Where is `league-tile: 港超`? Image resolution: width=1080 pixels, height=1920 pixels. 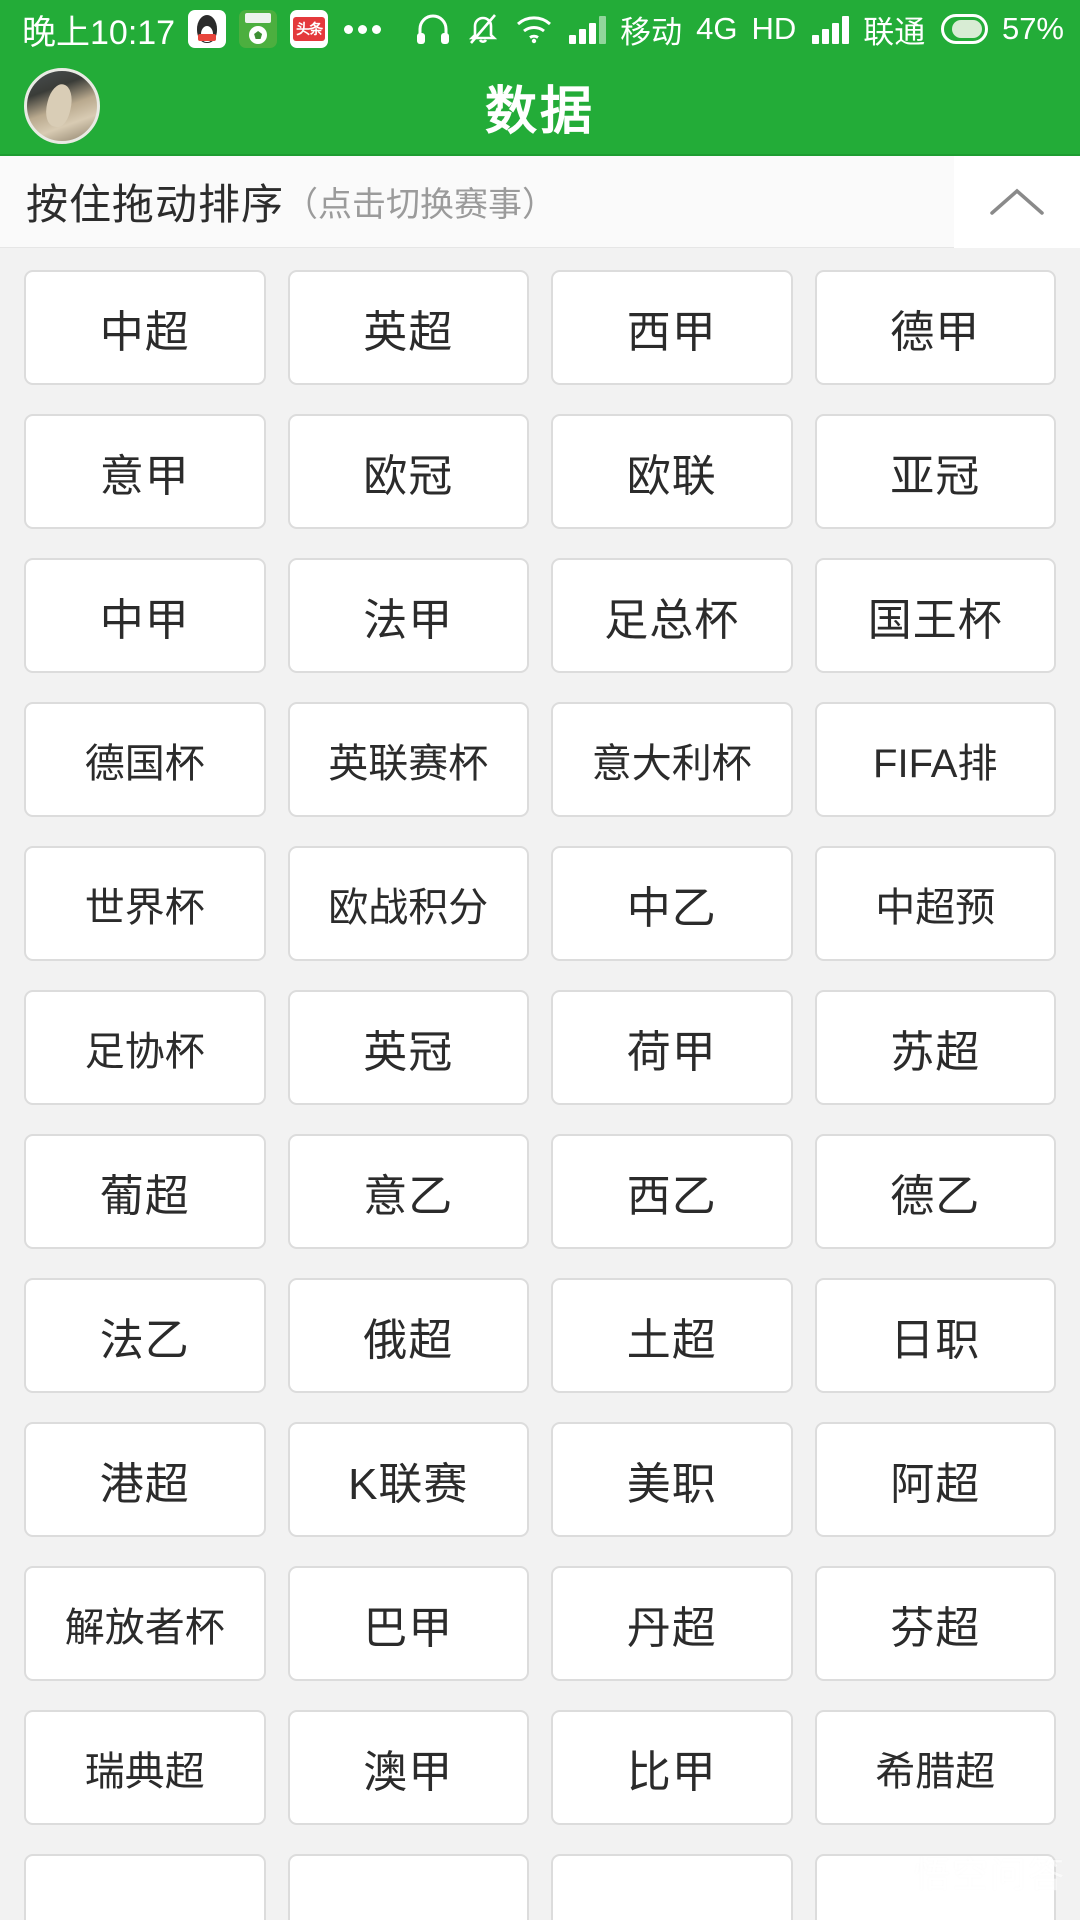 league-tile: 港超 is located at coordinates (145, 1479).